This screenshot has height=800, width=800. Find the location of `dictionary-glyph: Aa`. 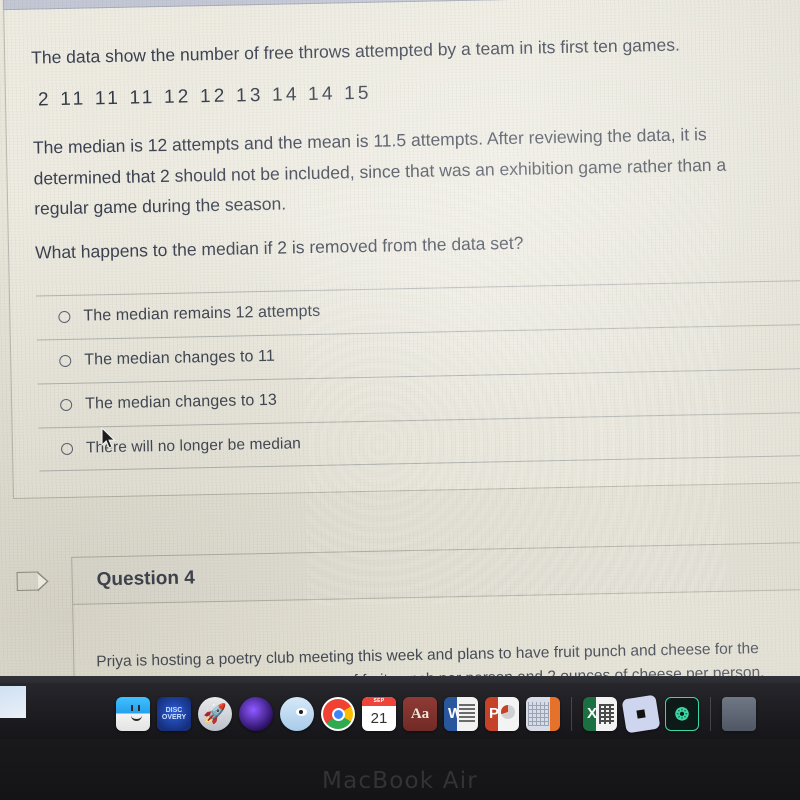

dictionary-glyph: Aa is located at coordinates (420, 713).